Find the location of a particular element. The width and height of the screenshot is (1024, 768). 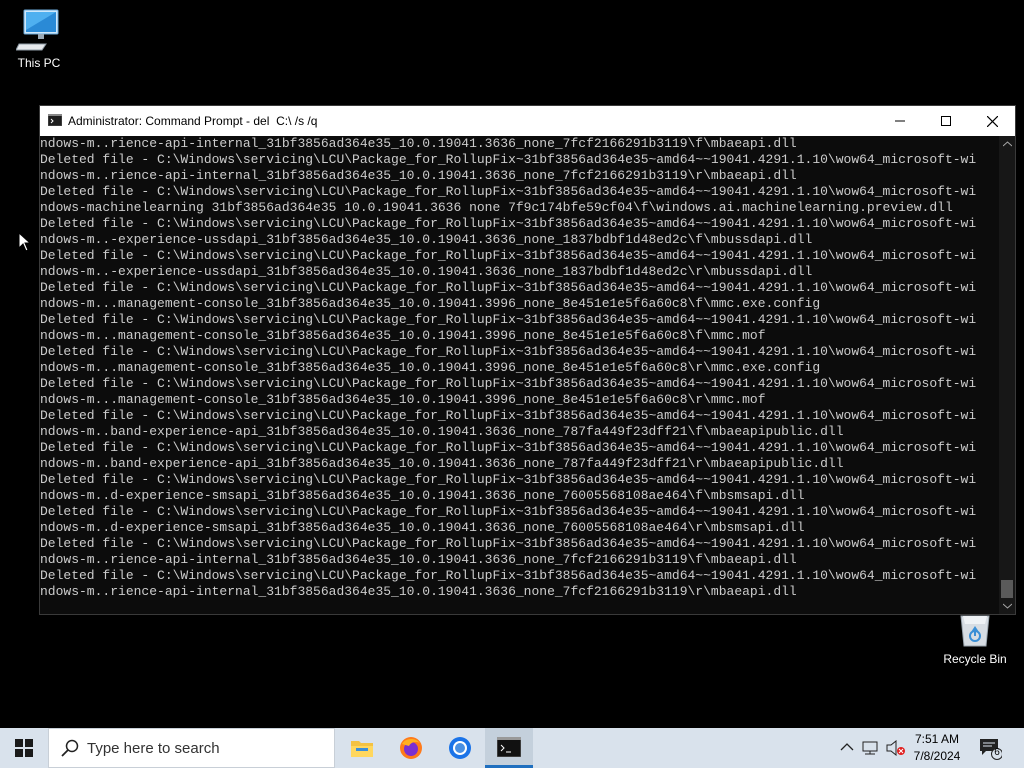

close-button is located at coordinates (992, 121).